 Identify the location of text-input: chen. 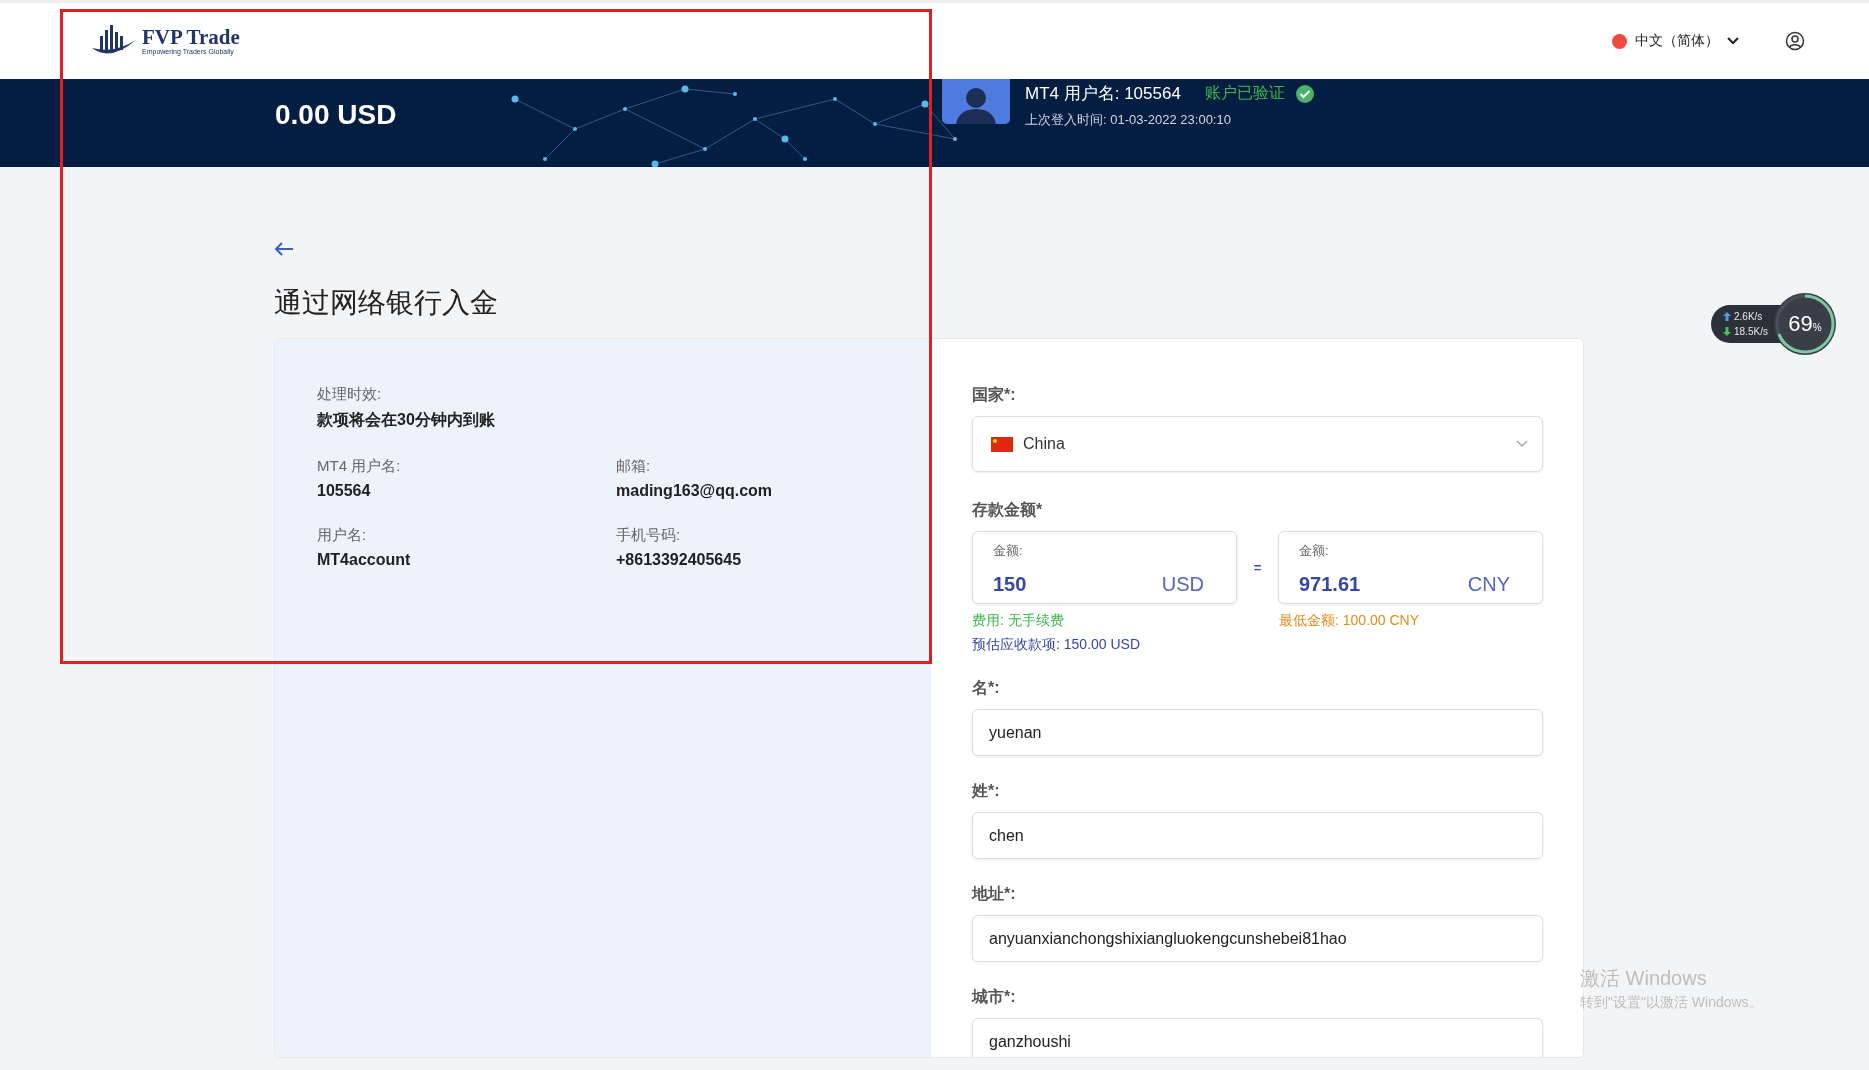
(1257, 835).